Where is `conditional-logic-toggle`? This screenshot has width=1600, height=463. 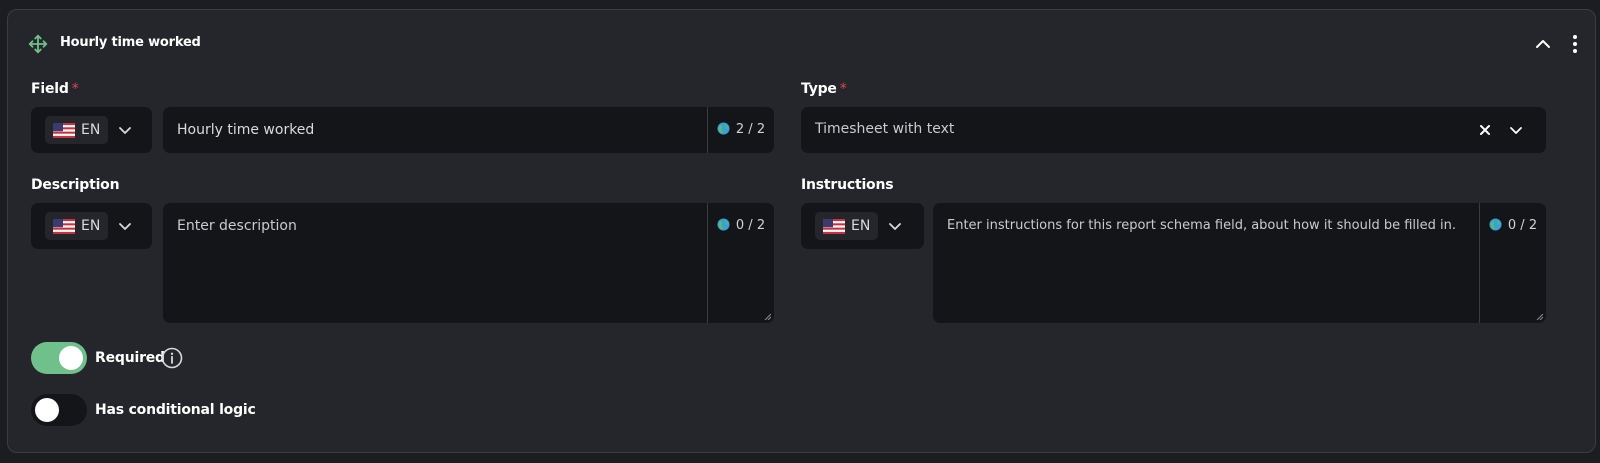 conditional-logic-toggle is located at coordinates (59, 410).